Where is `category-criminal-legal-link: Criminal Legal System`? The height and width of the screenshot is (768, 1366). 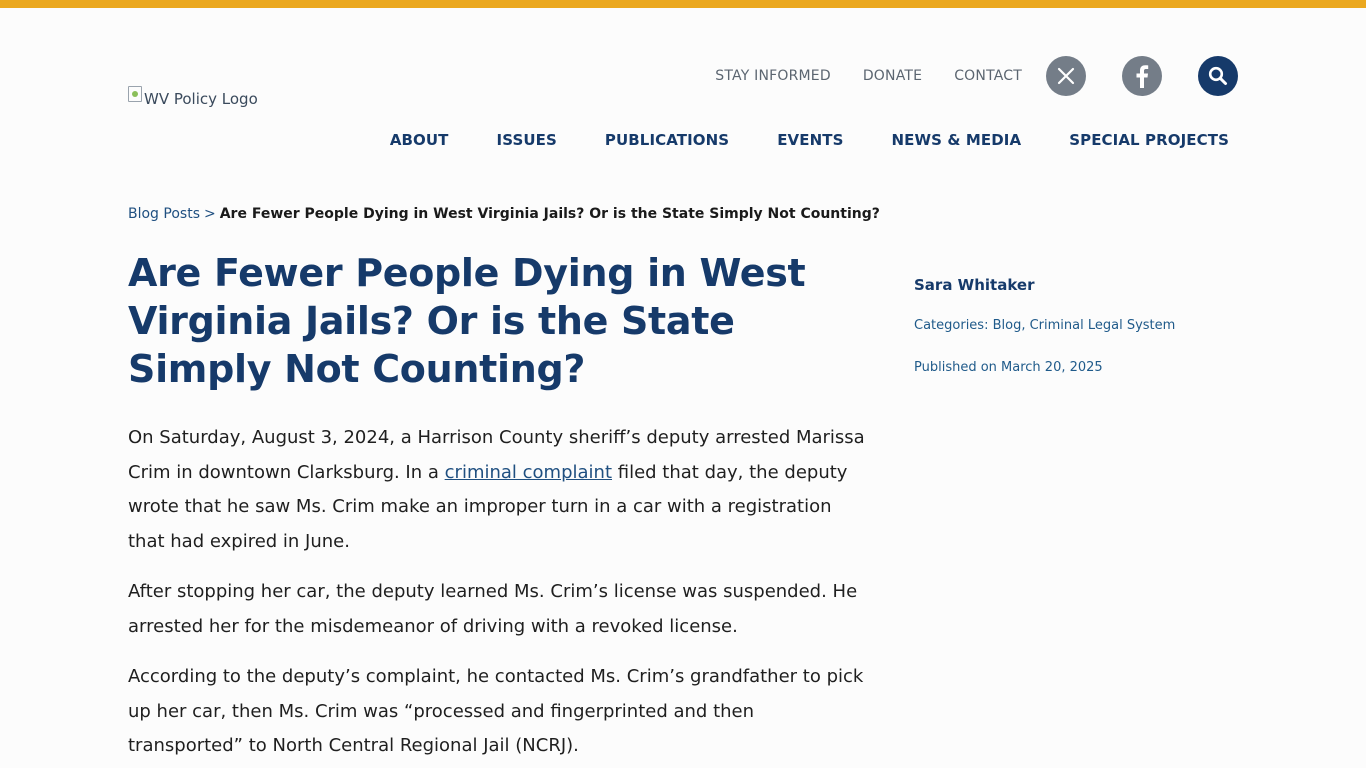 category-criminal-legal-link: Criminal Legal System is located at coordinates (1103, 325).